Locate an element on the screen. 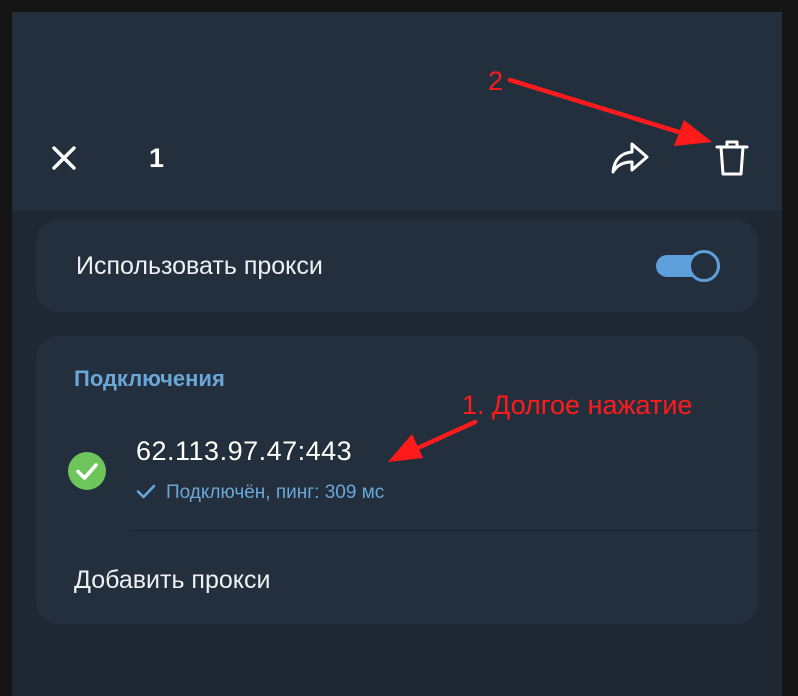 This screenshot has height=696, width=798. use-proxy-card: Использовать прокси is located at coordinates (397, 266).